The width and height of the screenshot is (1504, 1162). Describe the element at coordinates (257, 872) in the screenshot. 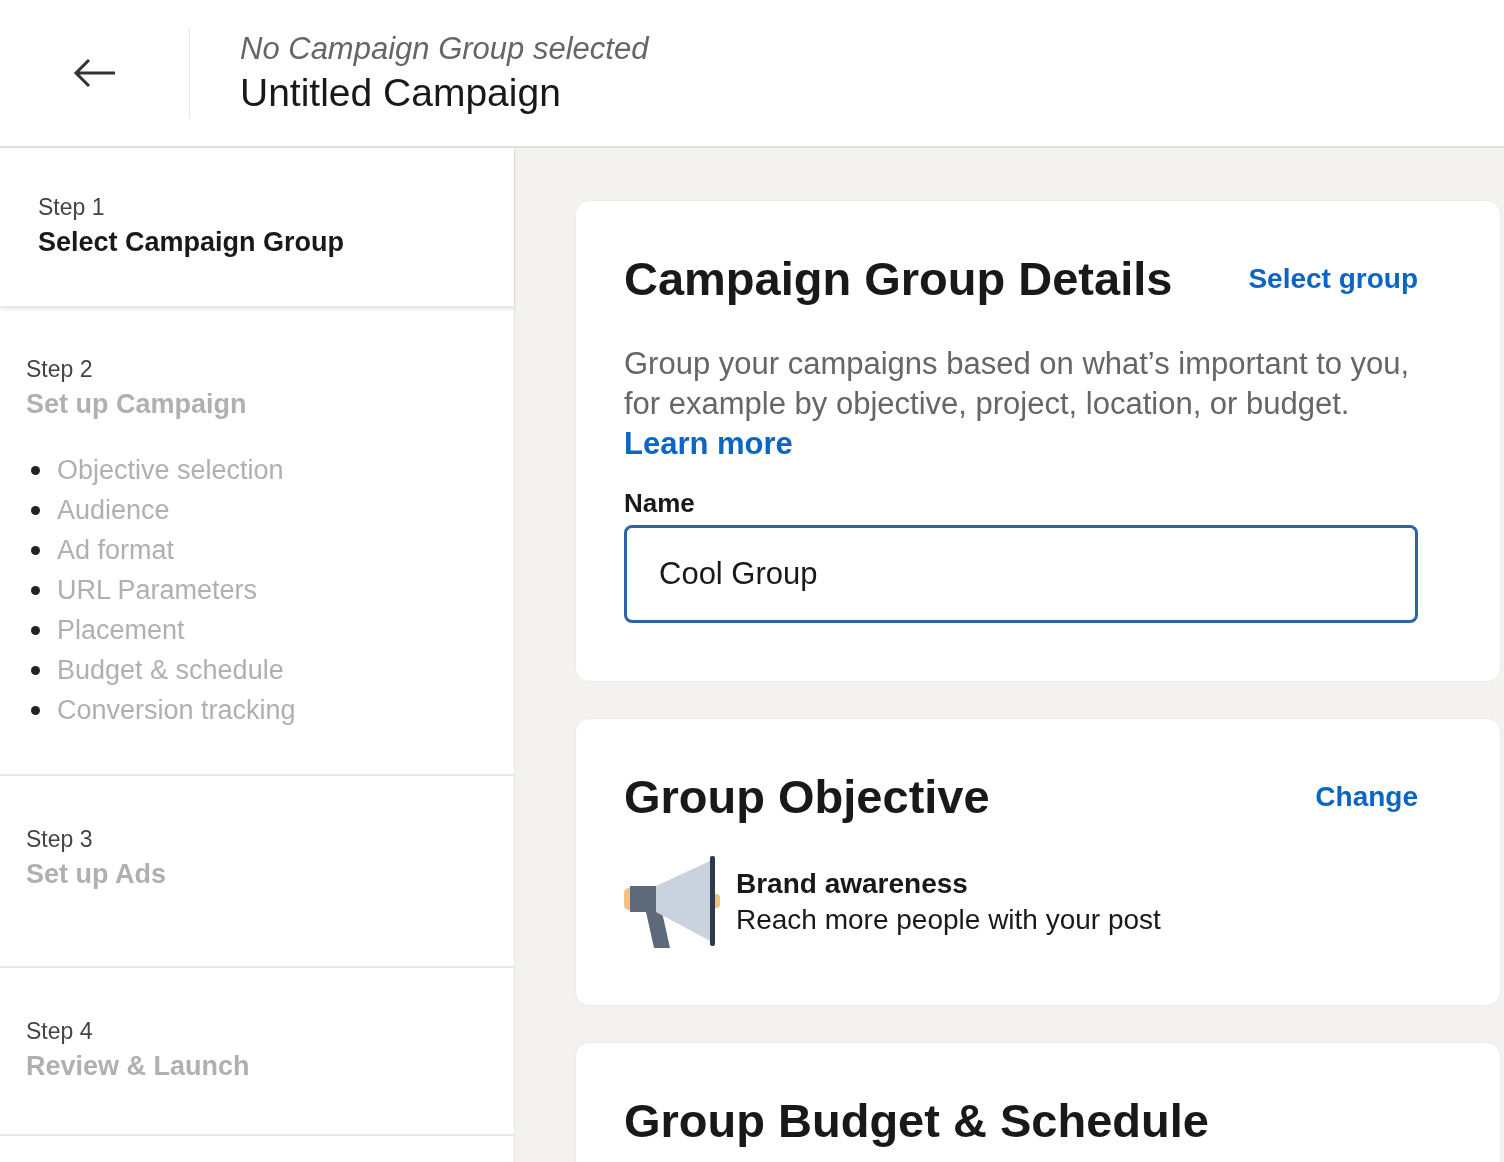

I see `step-section: Step 3 Set up Ads` at that location.